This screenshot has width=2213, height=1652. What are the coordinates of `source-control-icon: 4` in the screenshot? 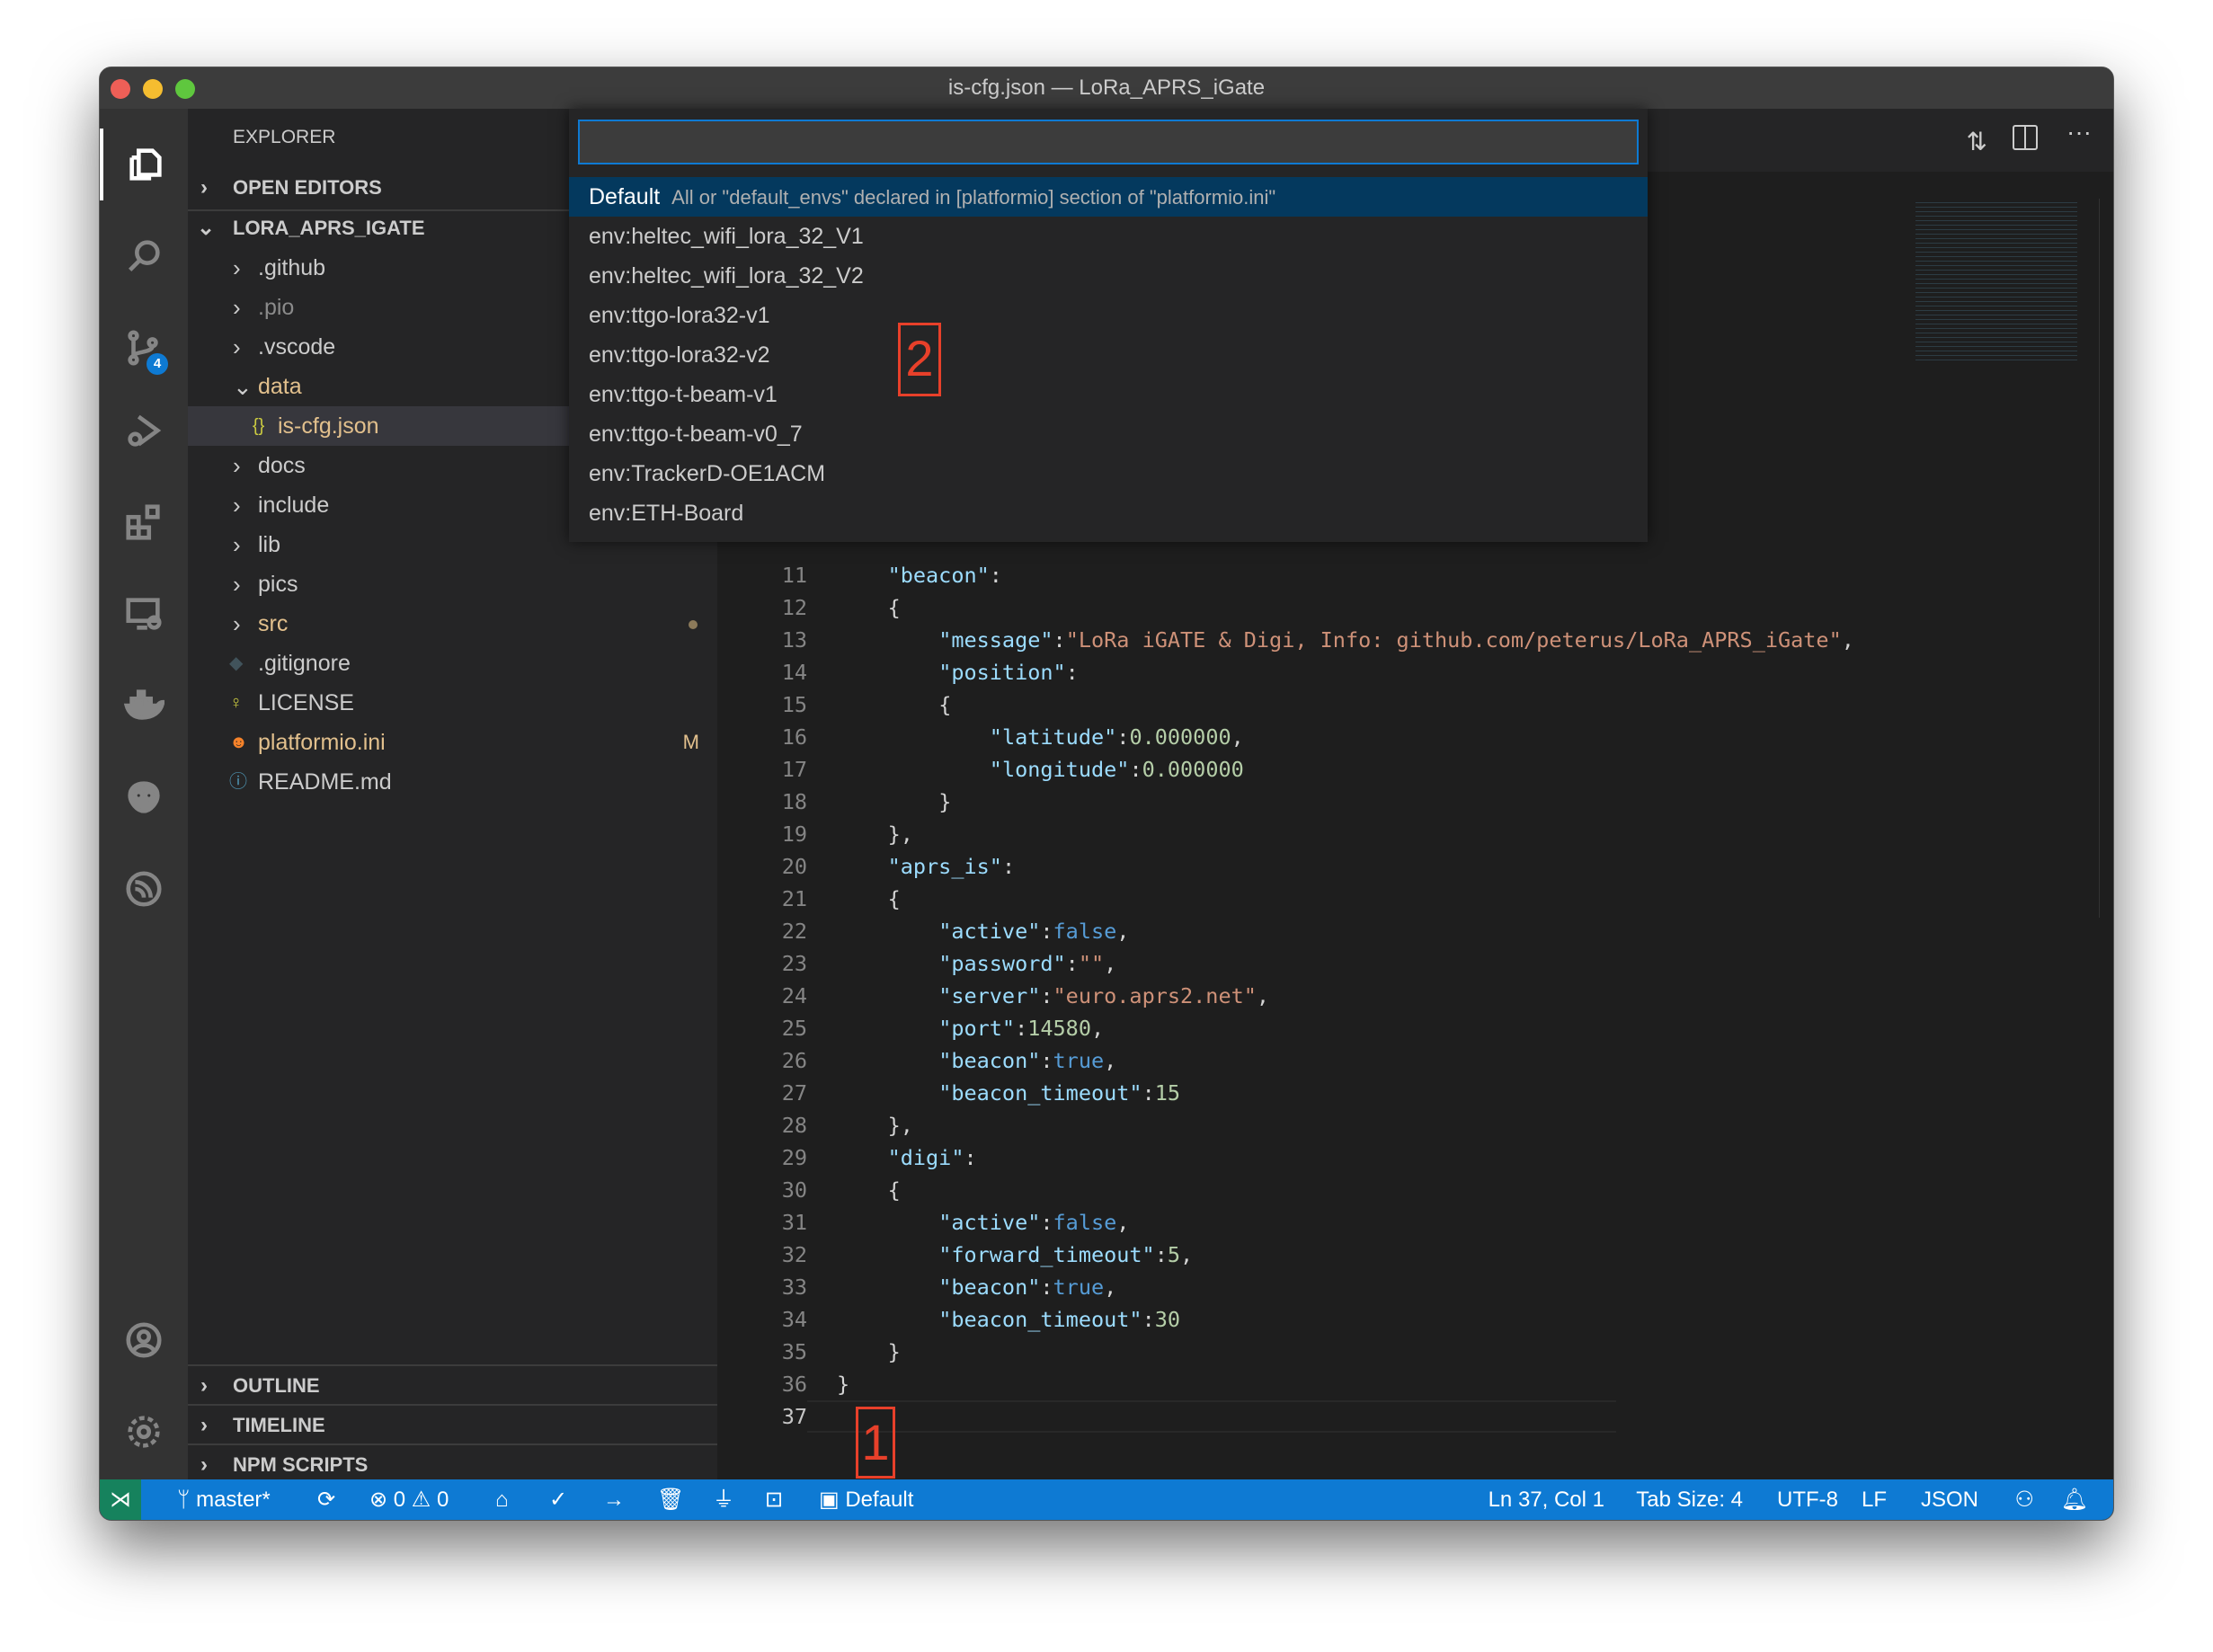 It's located at (144, 348).